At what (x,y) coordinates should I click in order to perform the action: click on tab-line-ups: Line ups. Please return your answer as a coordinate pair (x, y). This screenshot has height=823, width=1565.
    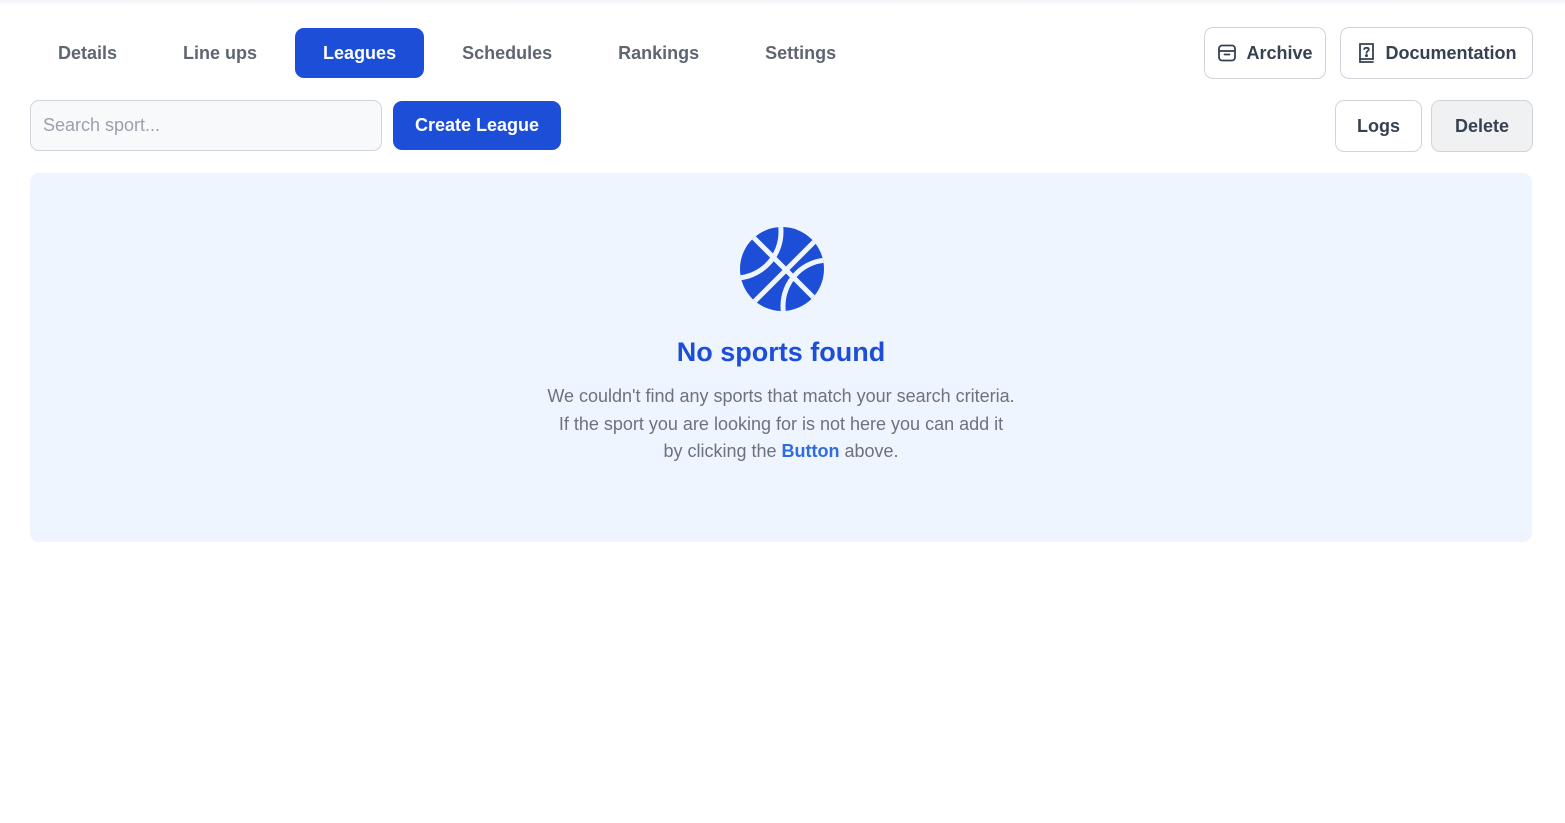
    Looking at the image, I should click on (220, 53).